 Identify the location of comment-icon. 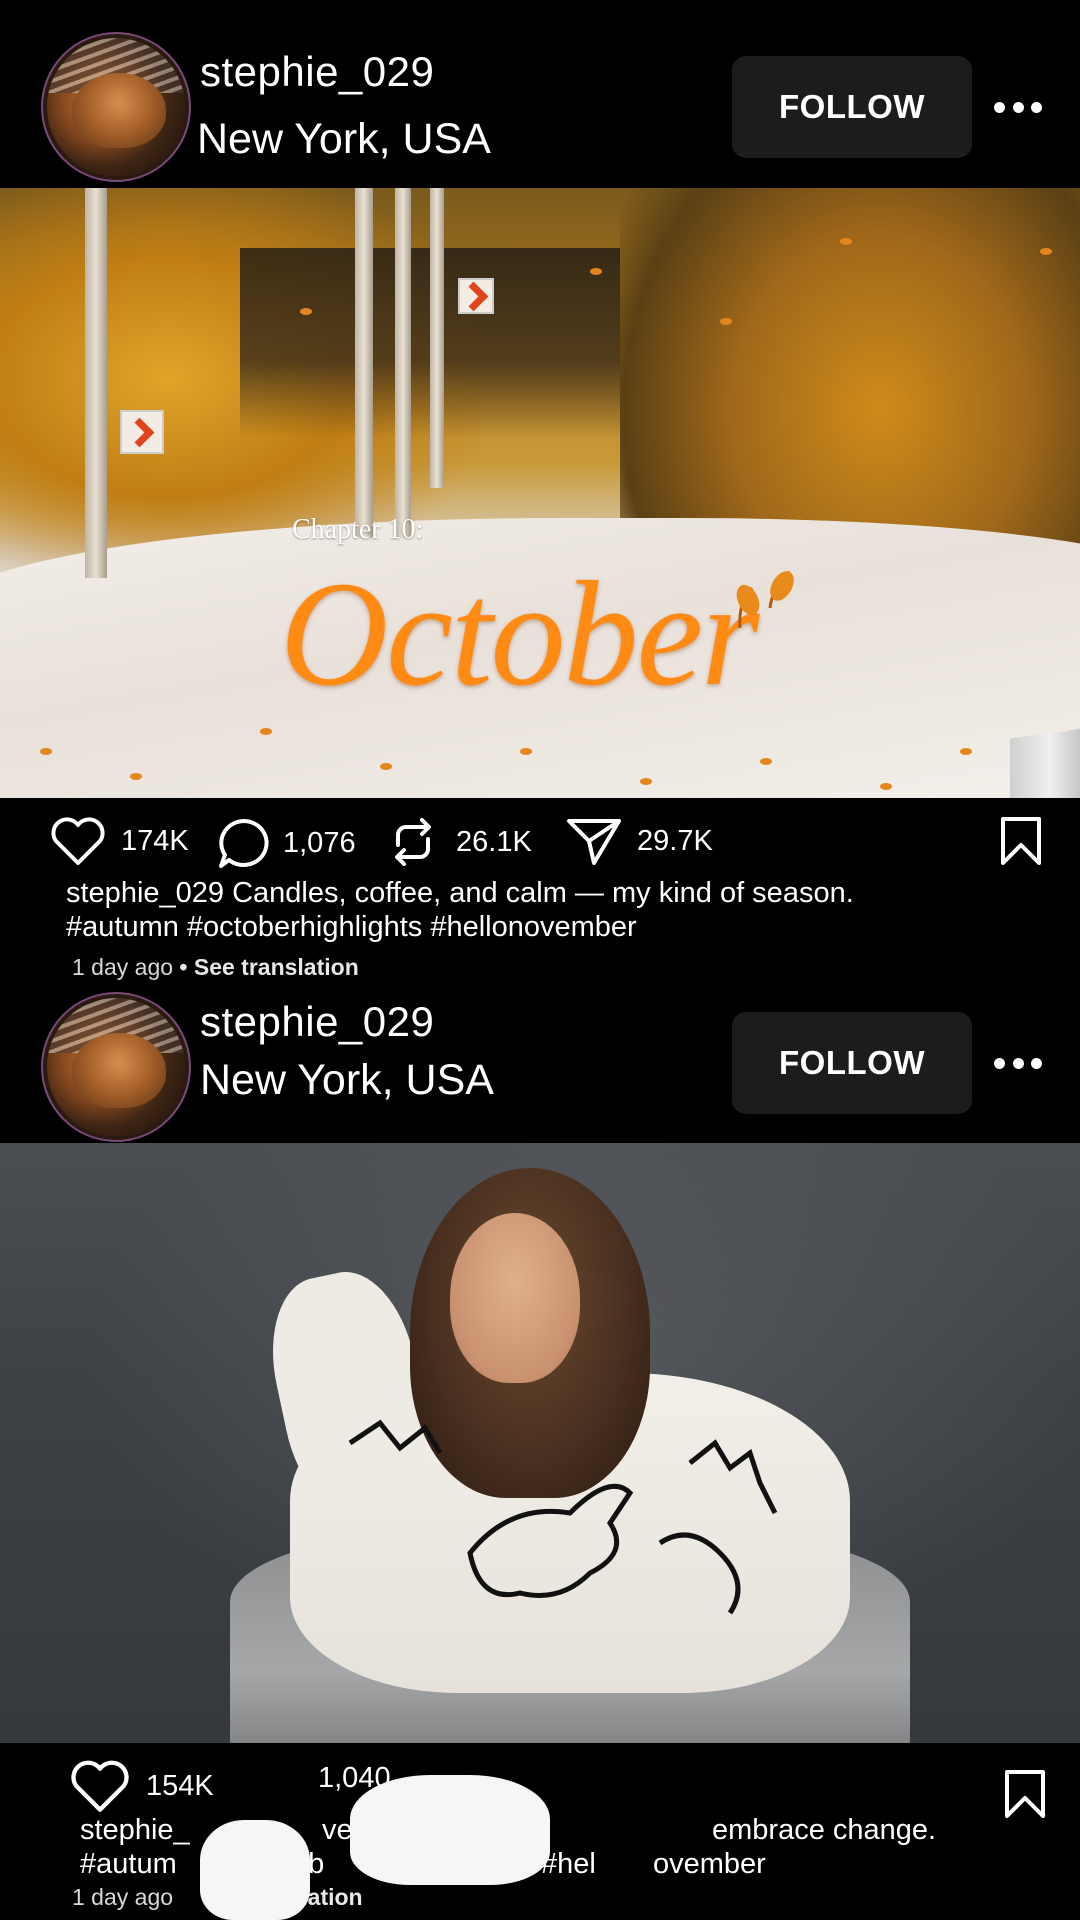
(244, 843).